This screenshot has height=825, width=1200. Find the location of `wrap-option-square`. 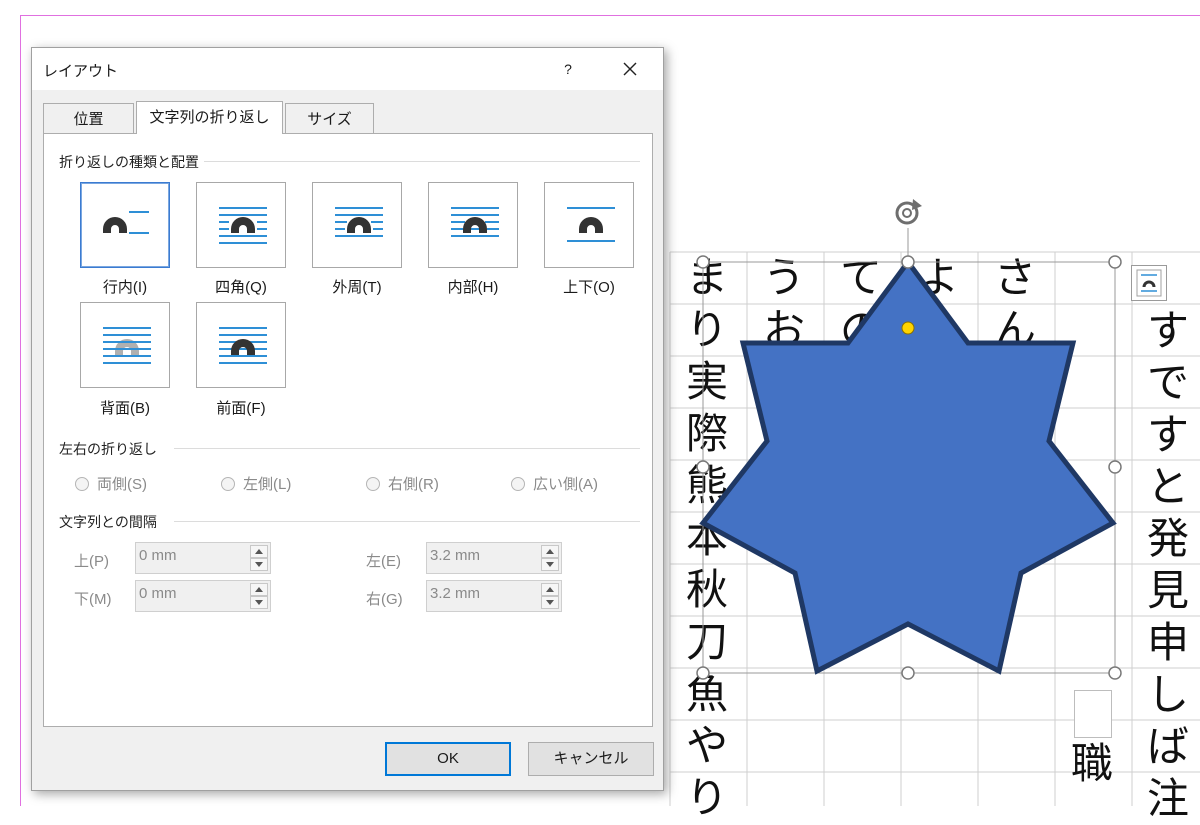

wrap-option-square is located at coordinates (241, 225).